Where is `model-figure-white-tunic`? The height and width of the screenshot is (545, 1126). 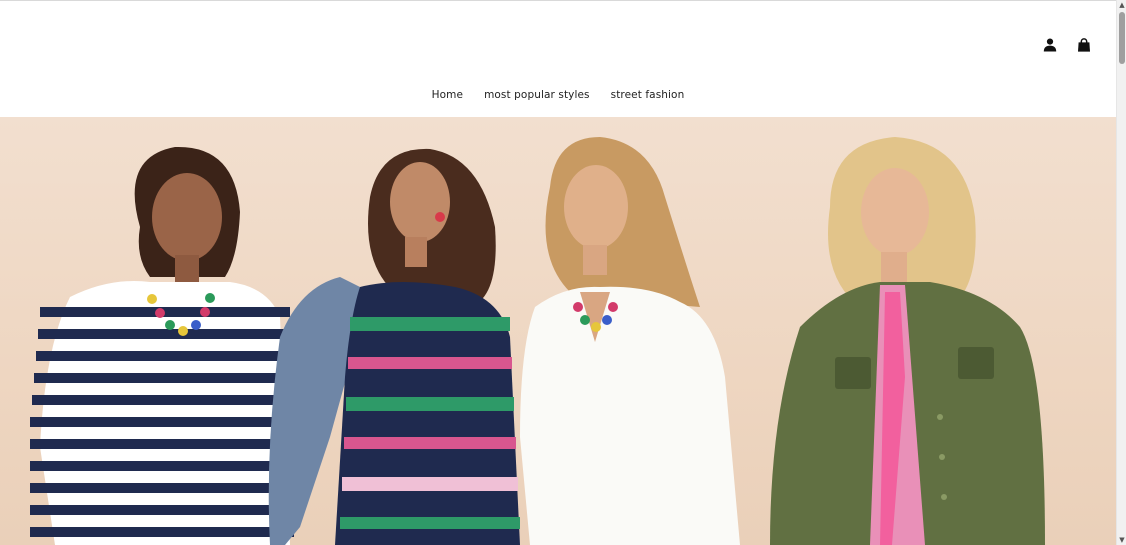
model-figure-white-tunic is located at coordinates (630, 341).